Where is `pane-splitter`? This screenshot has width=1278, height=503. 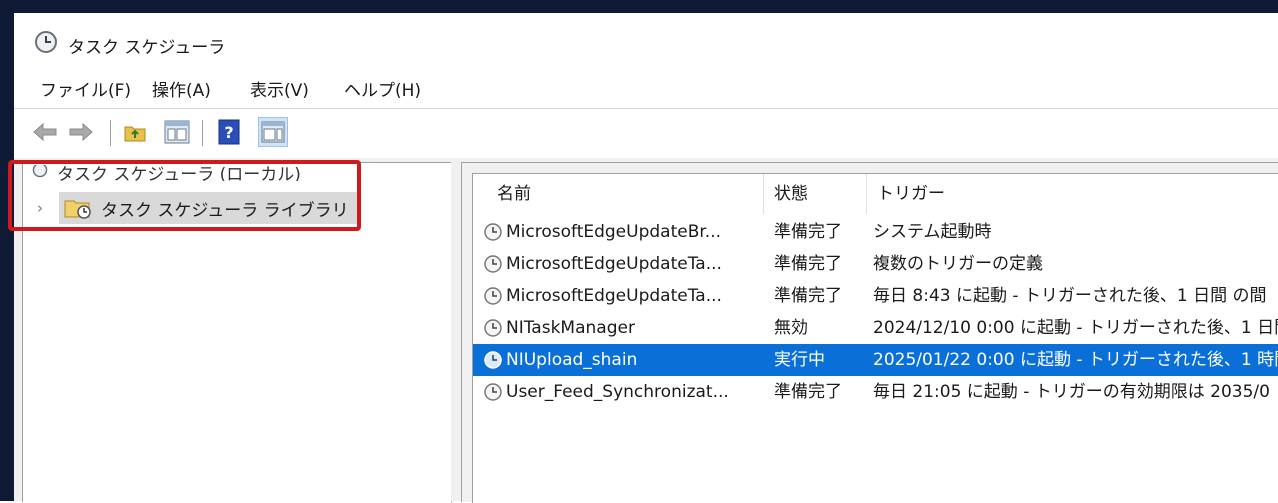
pane-splitter is located at coordinates (456, 329).